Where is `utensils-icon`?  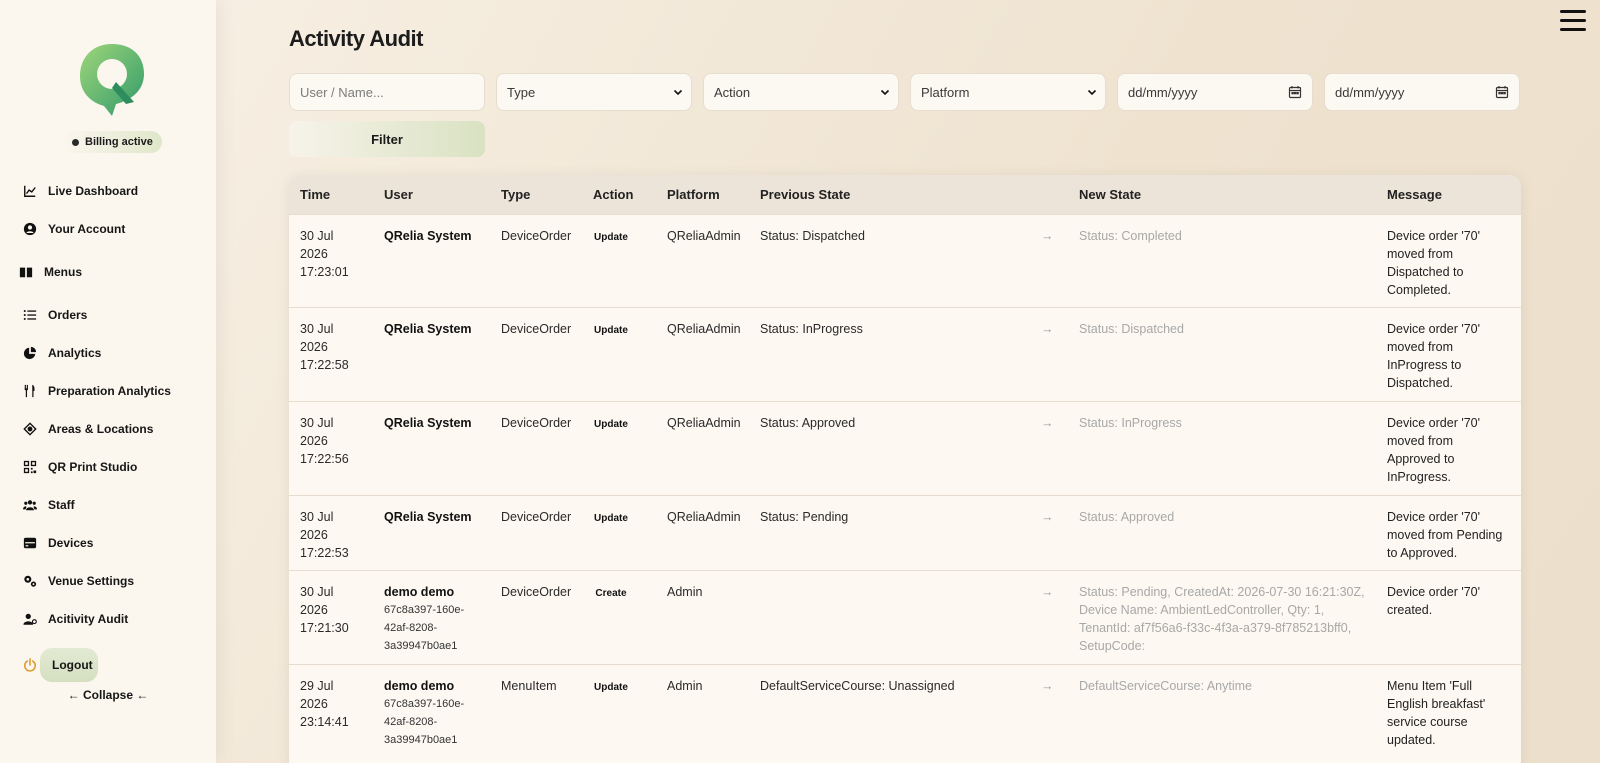 utensils-icon is located at coordinates (30, 391).